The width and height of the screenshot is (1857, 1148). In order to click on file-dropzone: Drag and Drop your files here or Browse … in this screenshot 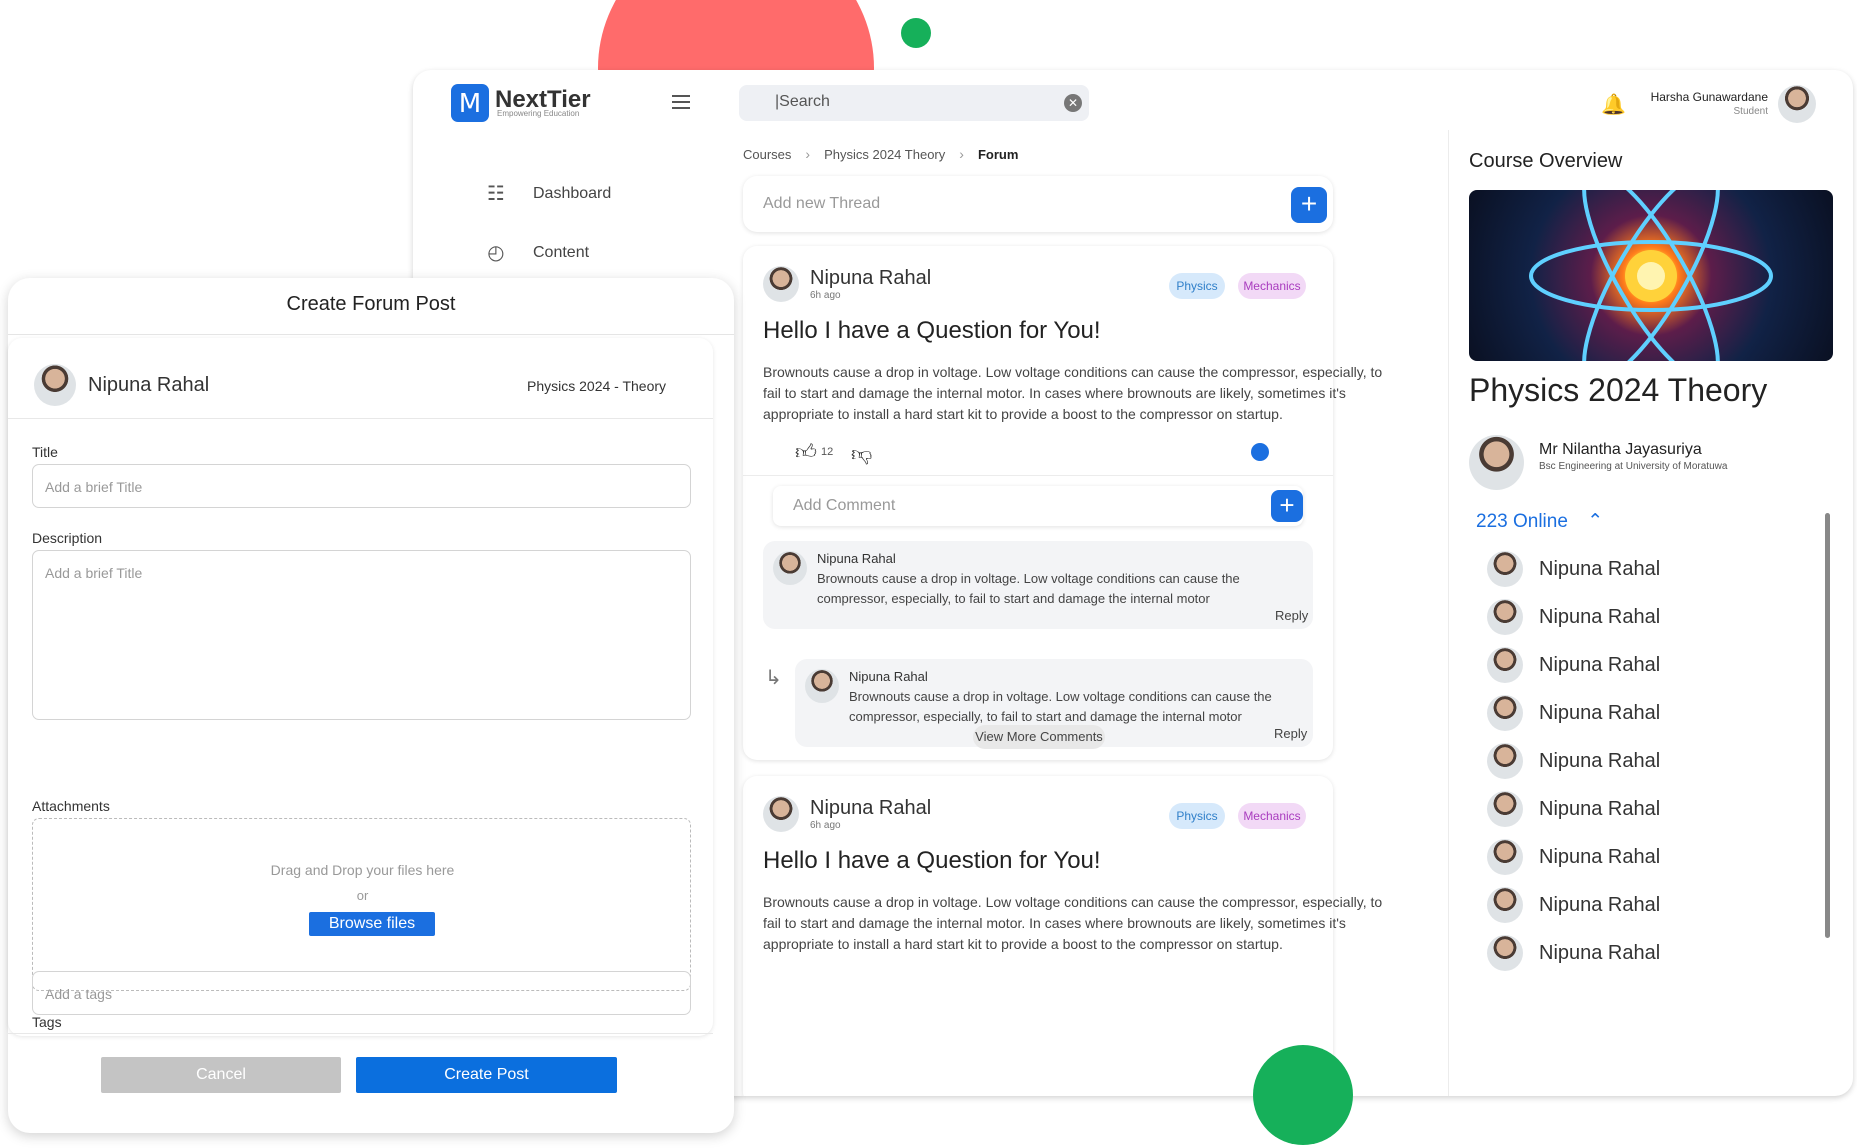, I will do `click(361, 904)`.